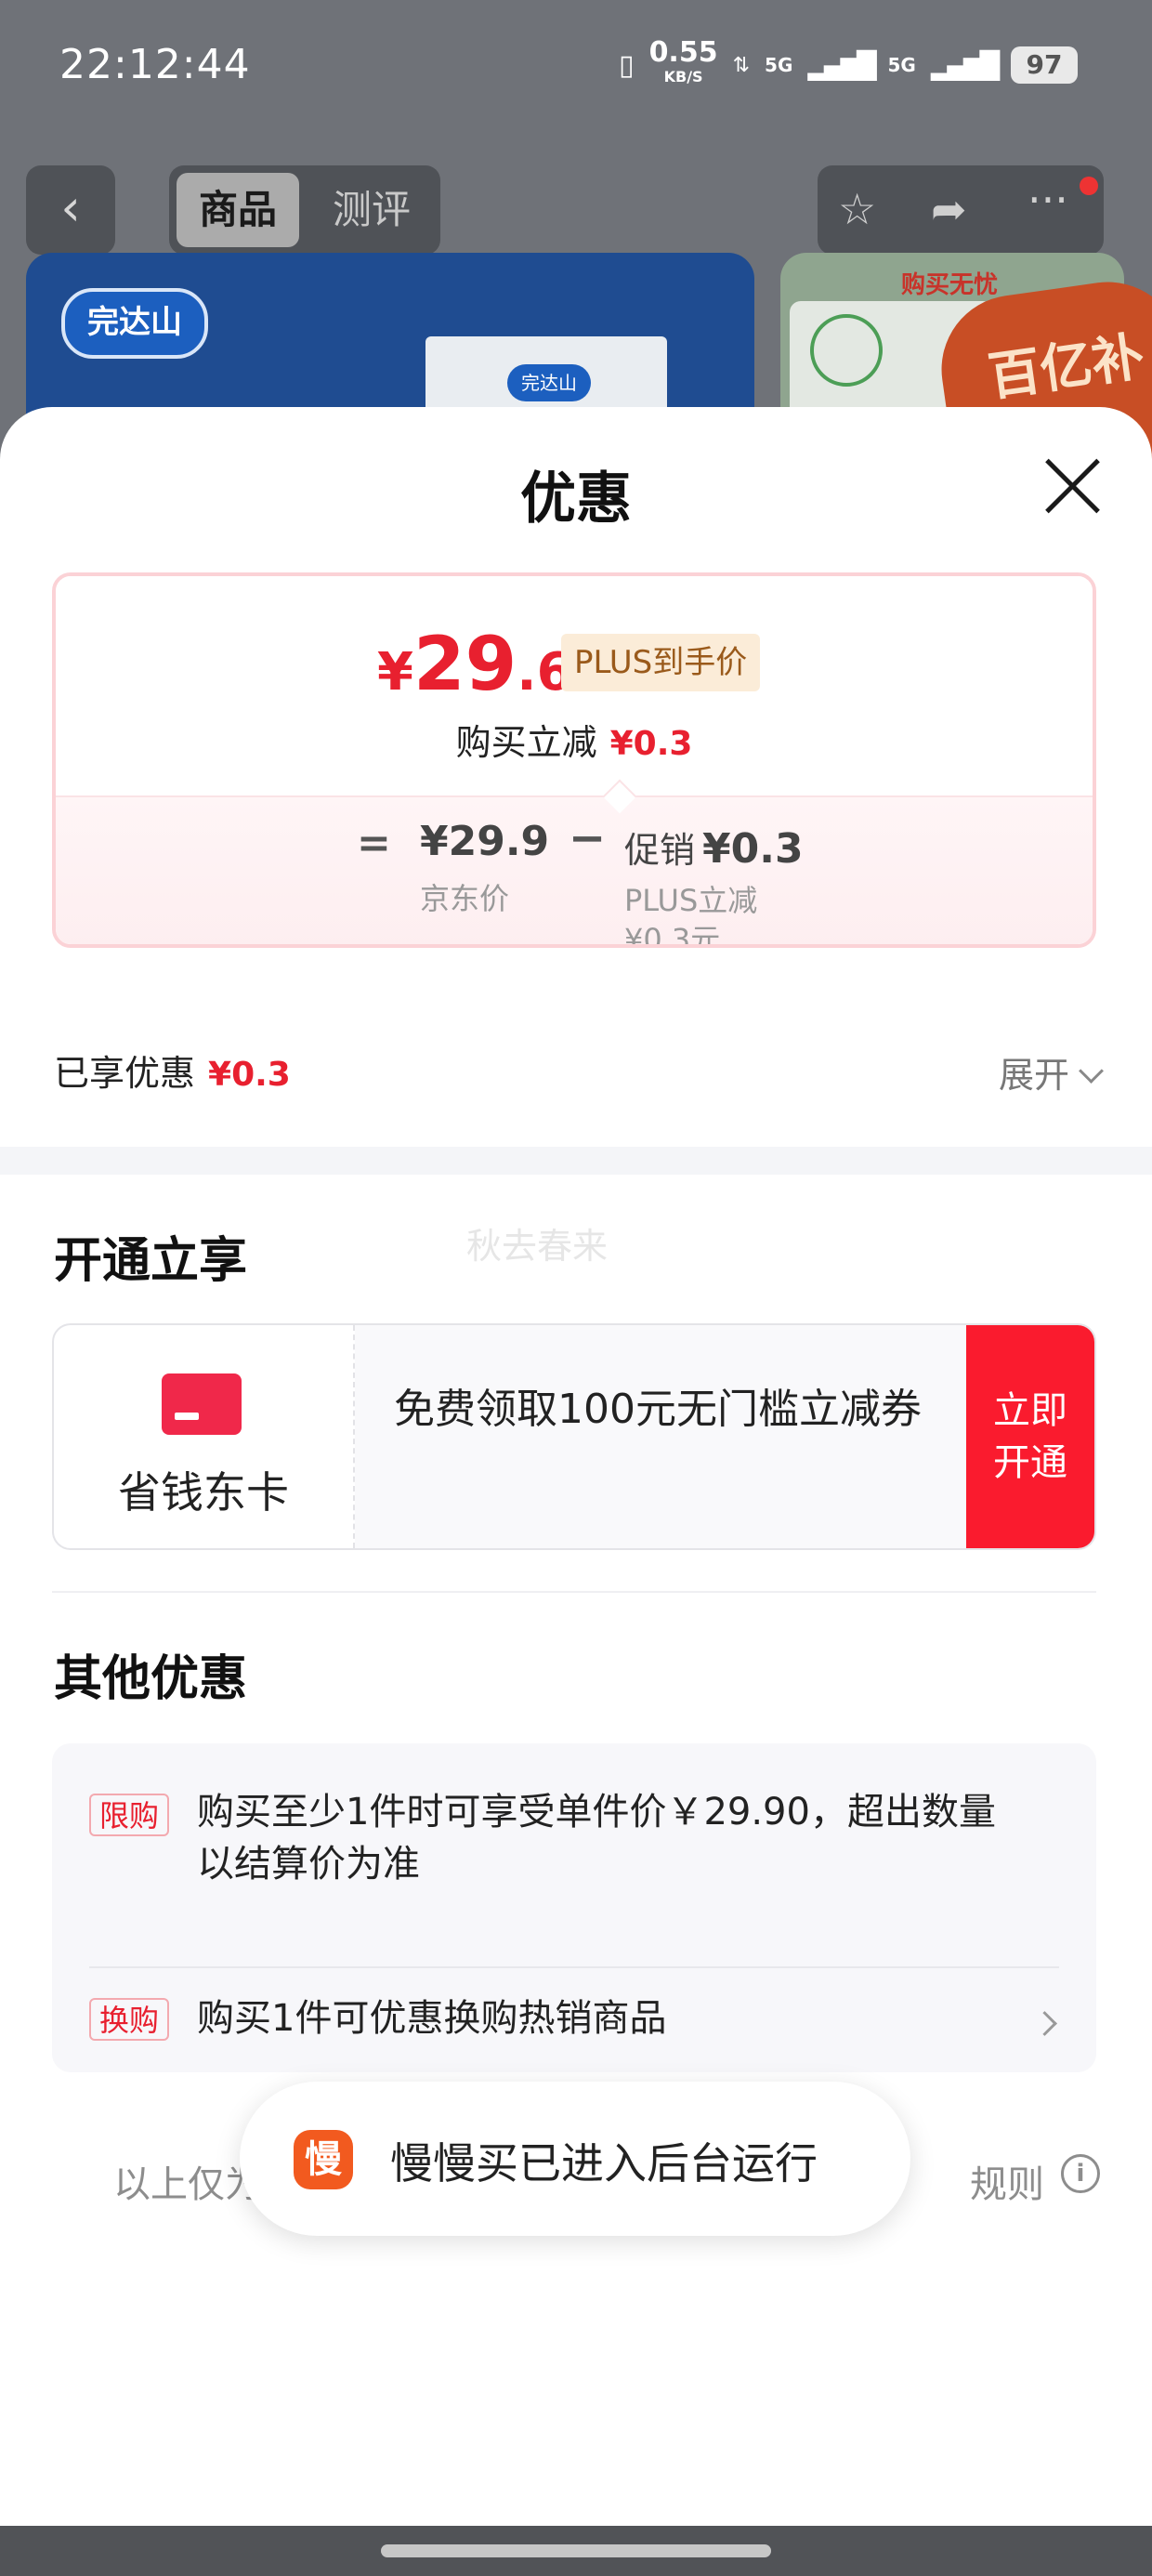  Describe the element at coordinates (374, 843) in the screenshot. I see `equals-sign: =` at that location.